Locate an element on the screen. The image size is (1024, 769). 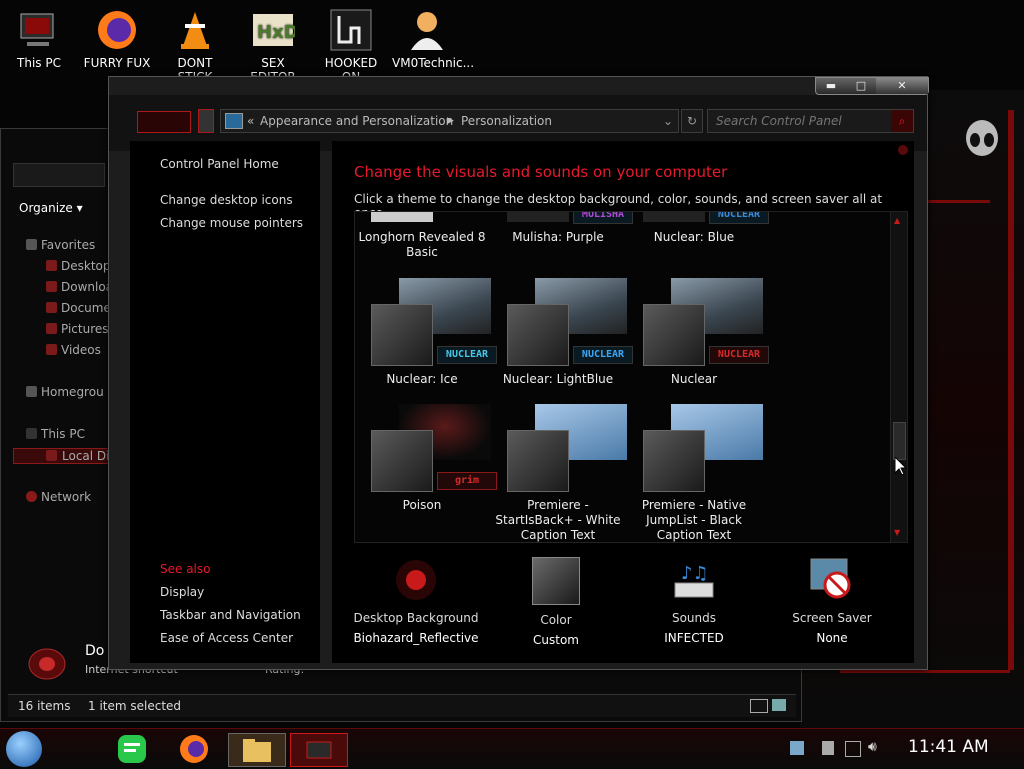
tray-volume-icon: 🔊︎ is located at coordinates (872, 747).